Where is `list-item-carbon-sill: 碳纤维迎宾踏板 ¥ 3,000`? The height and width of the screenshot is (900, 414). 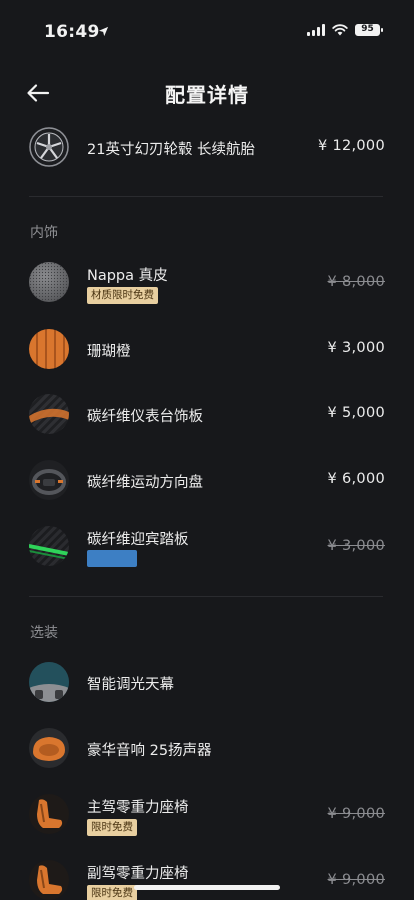
list-item-carbon-sill: 碳纤维迎宾踏板 ¥ 3,000 is located at coordinates (207, 546).